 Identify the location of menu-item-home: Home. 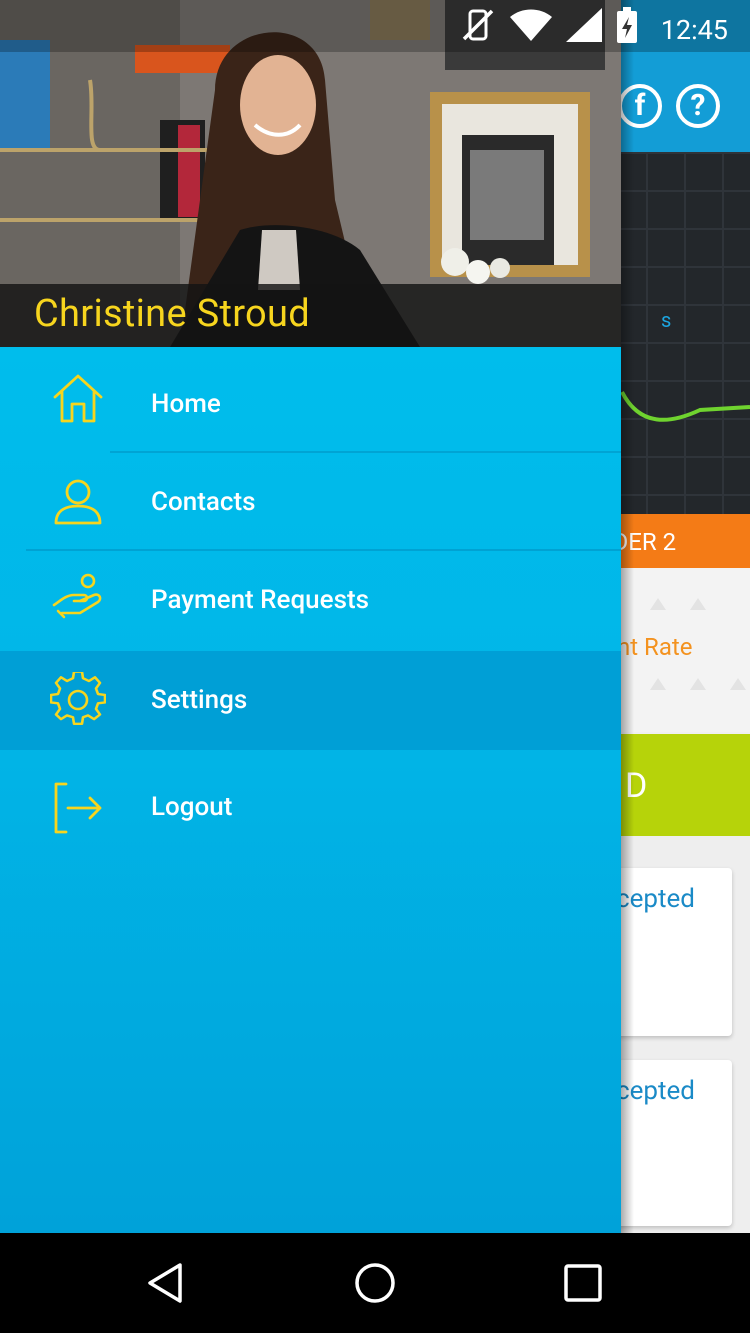
(310, 403).